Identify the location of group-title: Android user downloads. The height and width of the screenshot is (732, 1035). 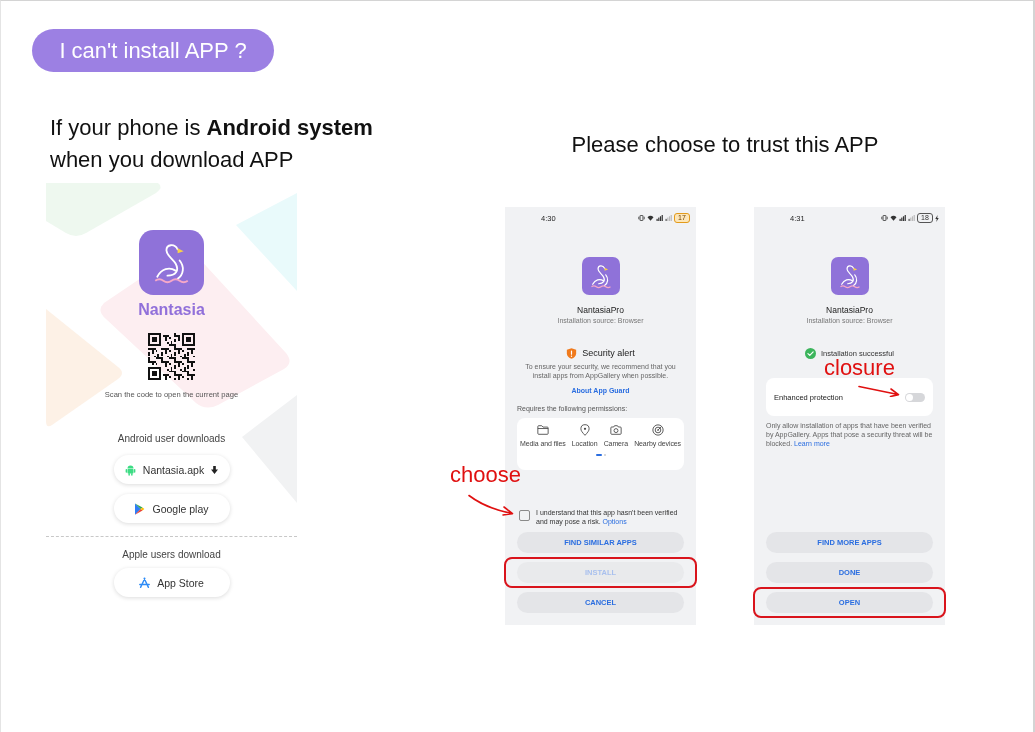
(171, 439).